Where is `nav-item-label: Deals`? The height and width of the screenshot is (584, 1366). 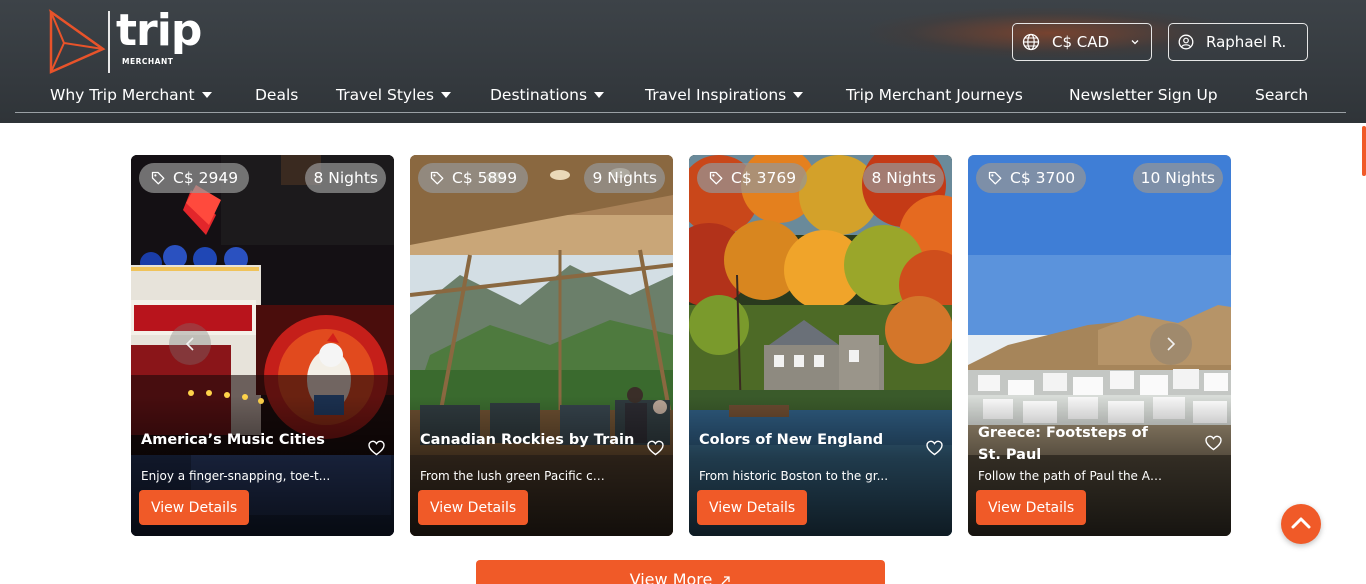
nav-item-label: Deals is located at coordinates (277, 95).